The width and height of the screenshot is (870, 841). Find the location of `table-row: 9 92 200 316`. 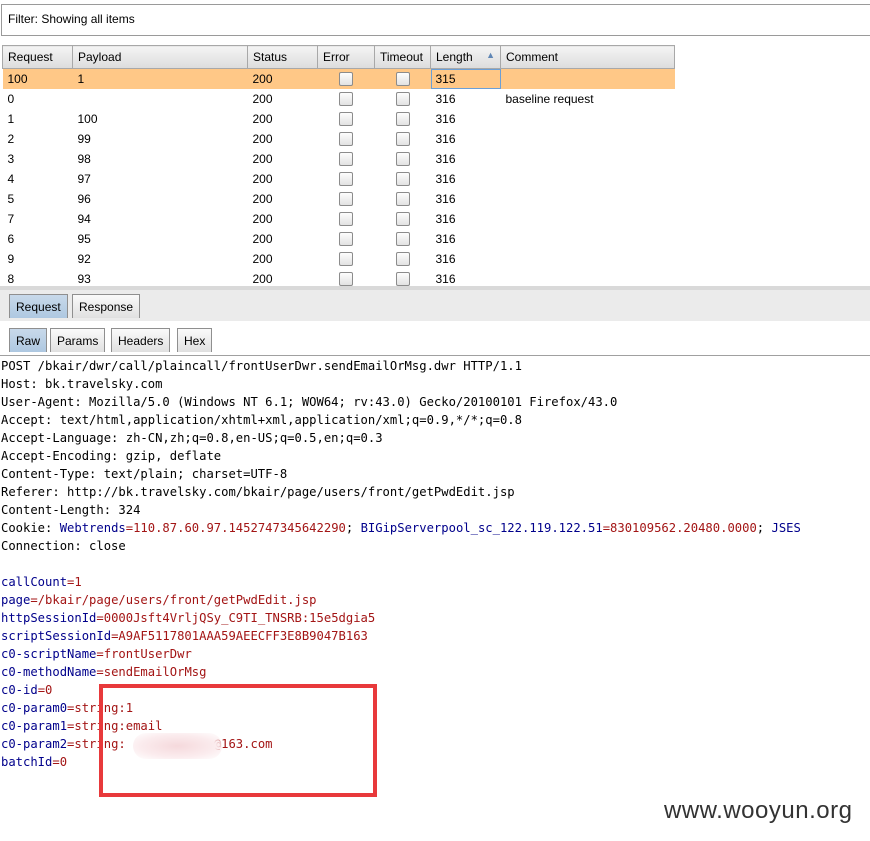

table-row: 9 92 200 316 is located at coordinates (339, 259).